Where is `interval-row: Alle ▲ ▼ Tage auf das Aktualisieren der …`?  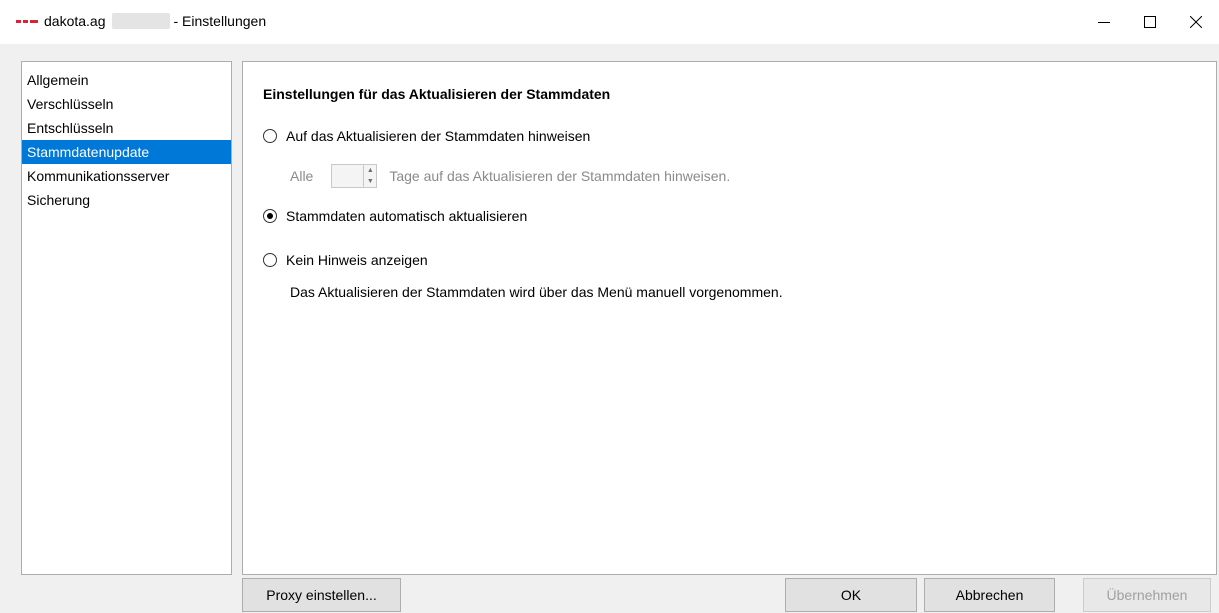 interval-row: Alle ▲ ▼ Tage auf das Aktualisieren der … is located at coordinates (510, 176).